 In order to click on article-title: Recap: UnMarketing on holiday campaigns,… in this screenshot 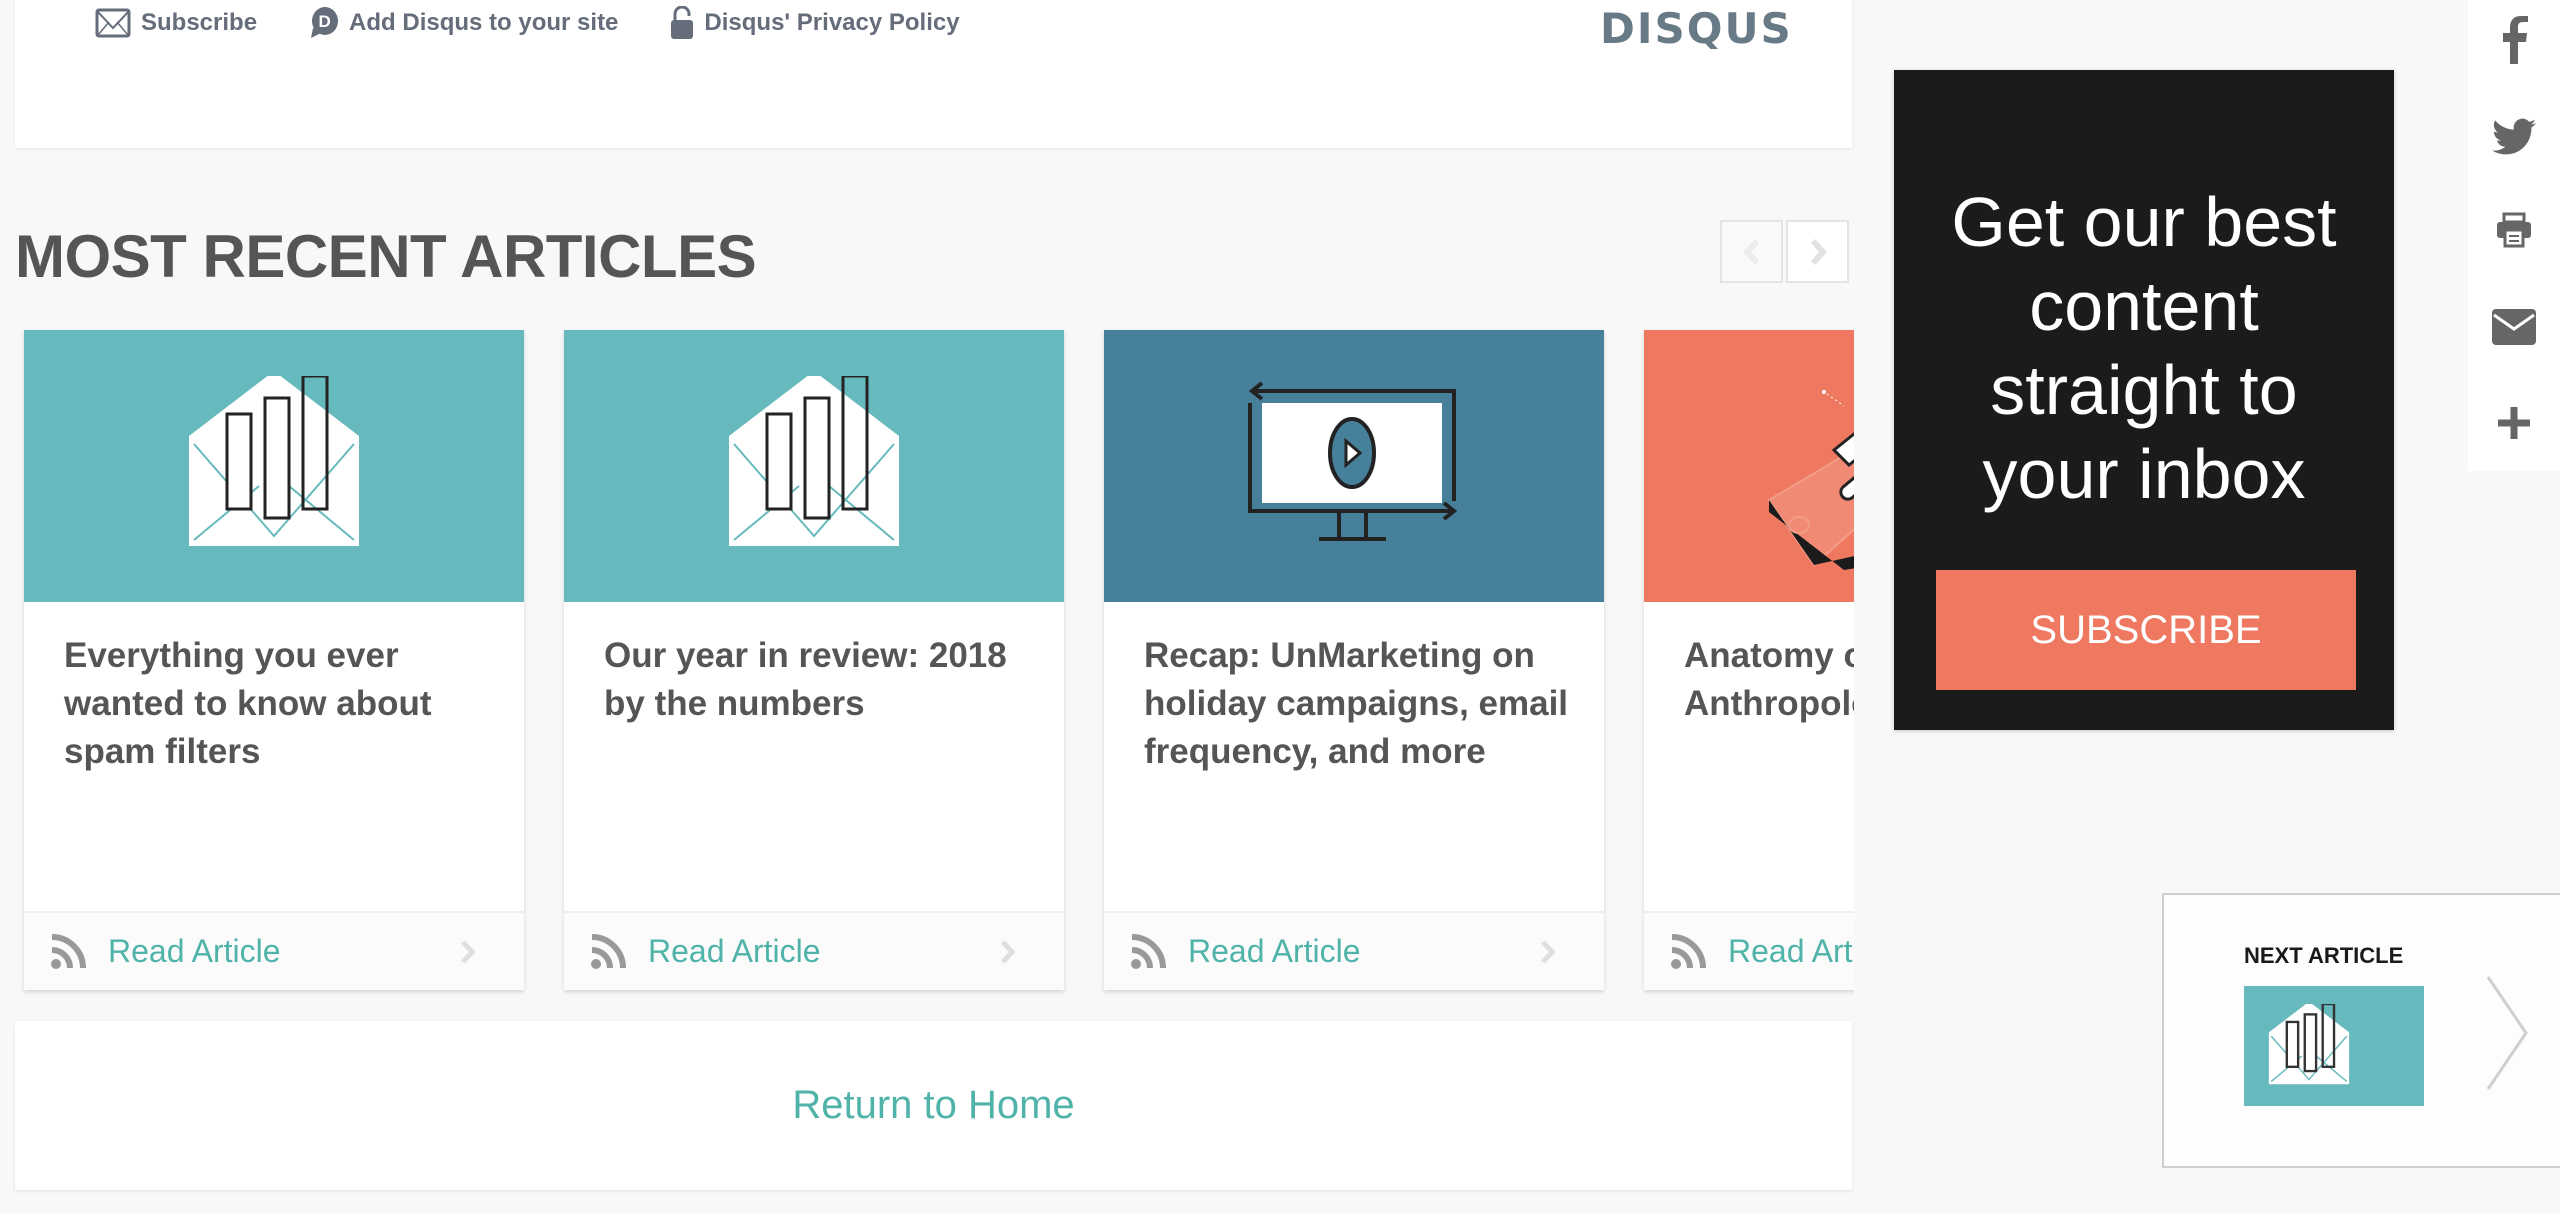, I will do `click(1359, 704)`.